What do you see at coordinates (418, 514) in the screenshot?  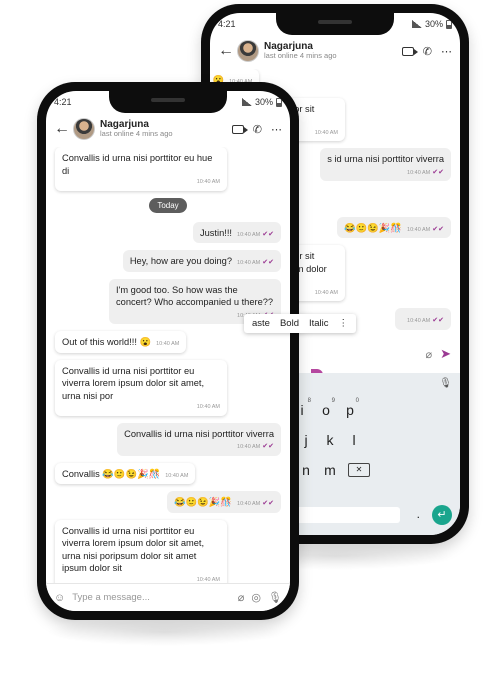 I see `period-key: .` at bounding box center [418, 514].